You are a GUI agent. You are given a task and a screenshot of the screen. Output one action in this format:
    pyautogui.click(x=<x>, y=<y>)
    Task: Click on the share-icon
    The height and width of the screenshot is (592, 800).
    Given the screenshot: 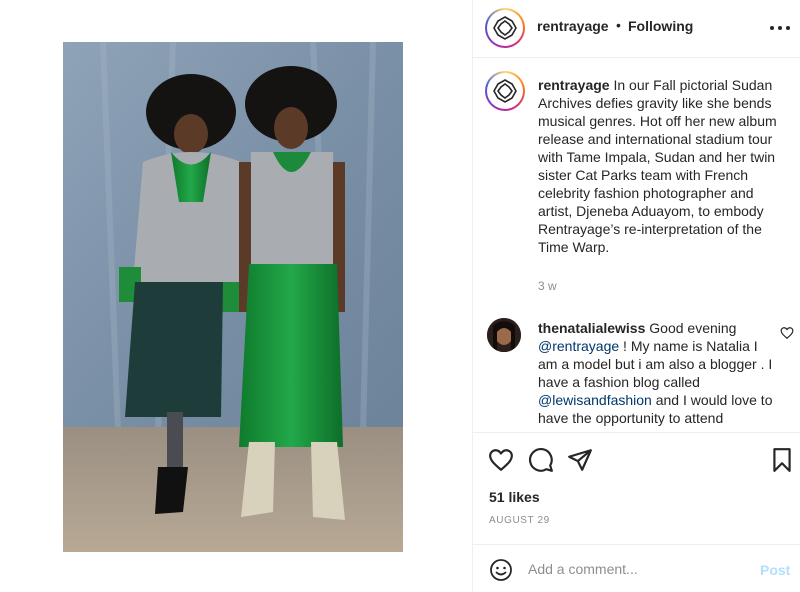 What is the action you would take?
    pyautogui.click(x=580, y=460)
    